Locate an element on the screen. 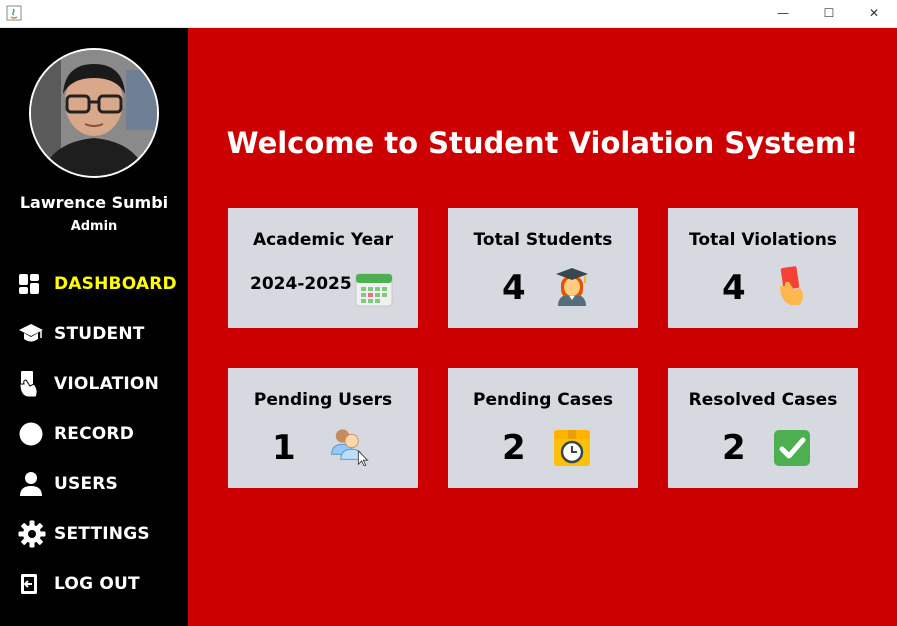  card-pending-cases: Pending Cases 2 is located at coordinates (543, 428).